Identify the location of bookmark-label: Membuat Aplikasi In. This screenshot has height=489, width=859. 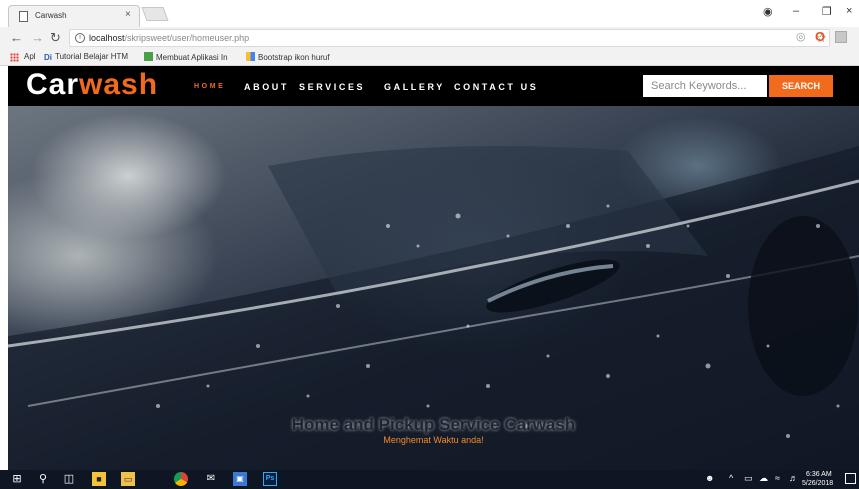
(192, 57).